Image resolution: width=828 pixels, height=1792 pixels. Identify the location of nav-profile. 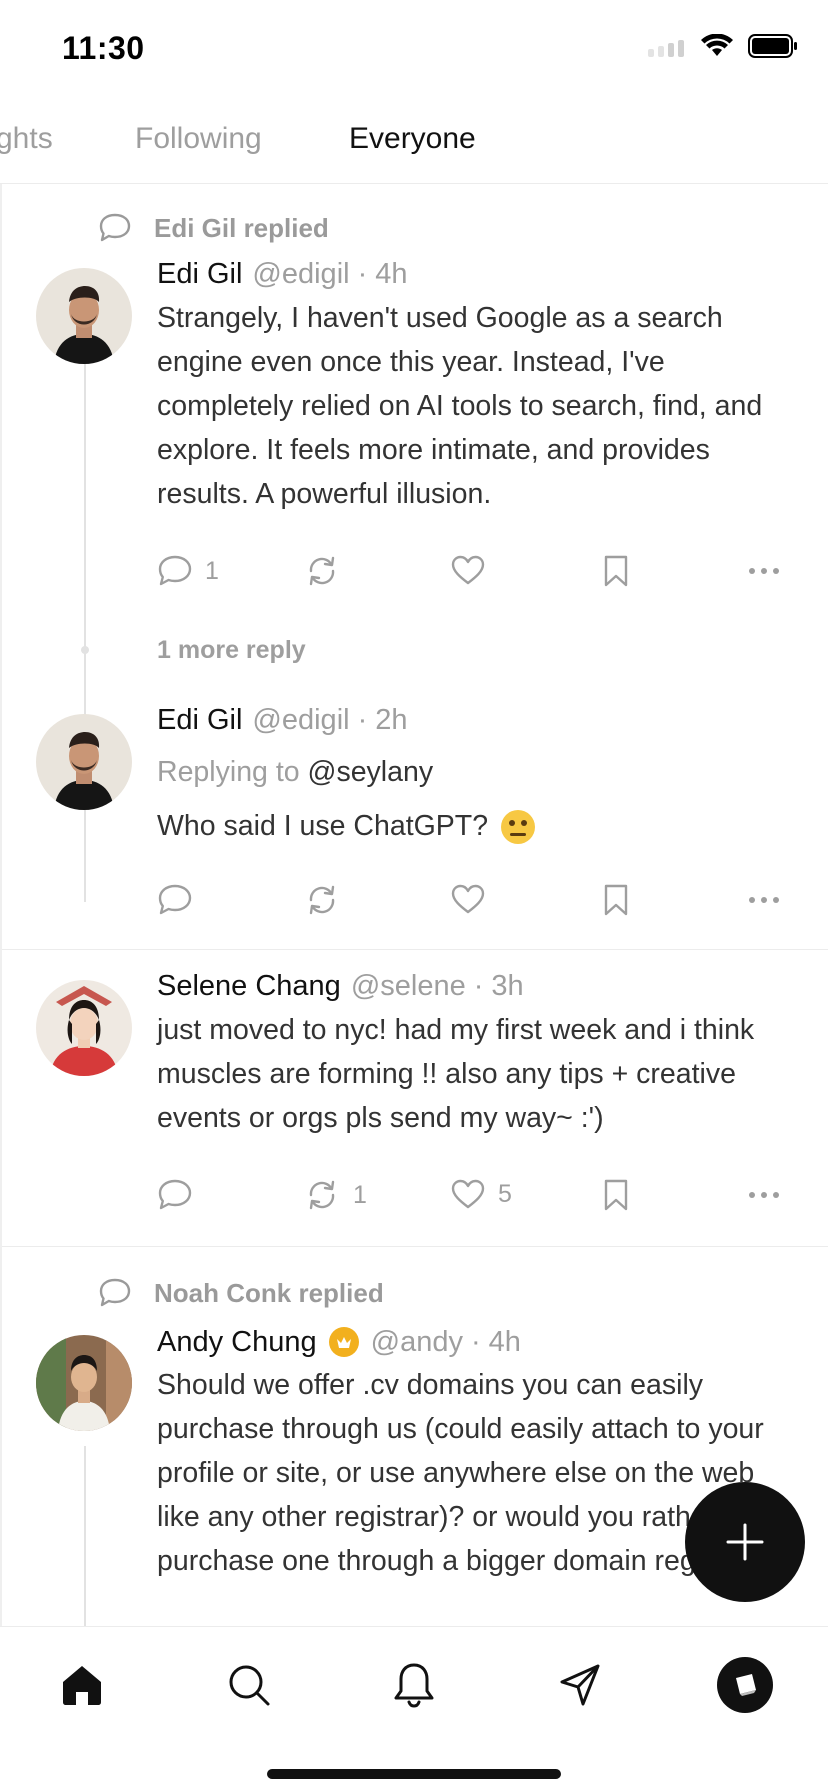
(745, 1685).